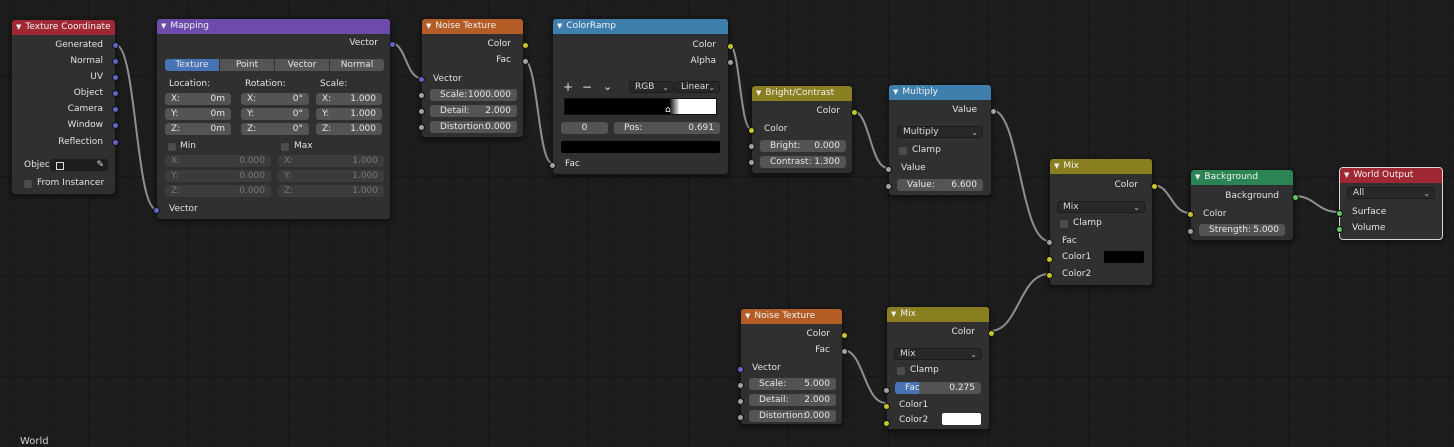  I want to click on object-selector: ✎, so click(79, 165).